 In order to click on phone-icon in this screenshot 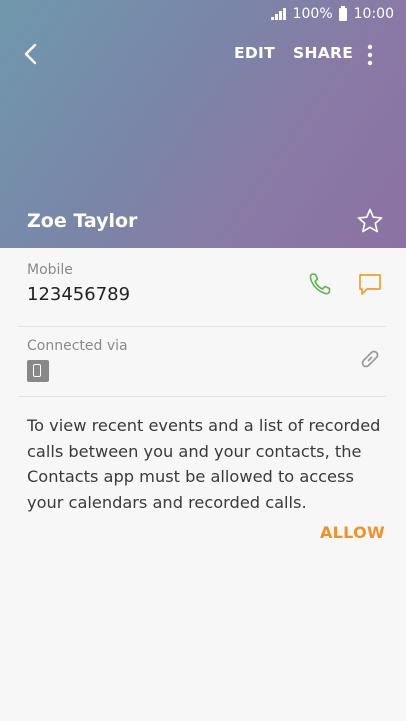, I will do `click(320, 284)`.